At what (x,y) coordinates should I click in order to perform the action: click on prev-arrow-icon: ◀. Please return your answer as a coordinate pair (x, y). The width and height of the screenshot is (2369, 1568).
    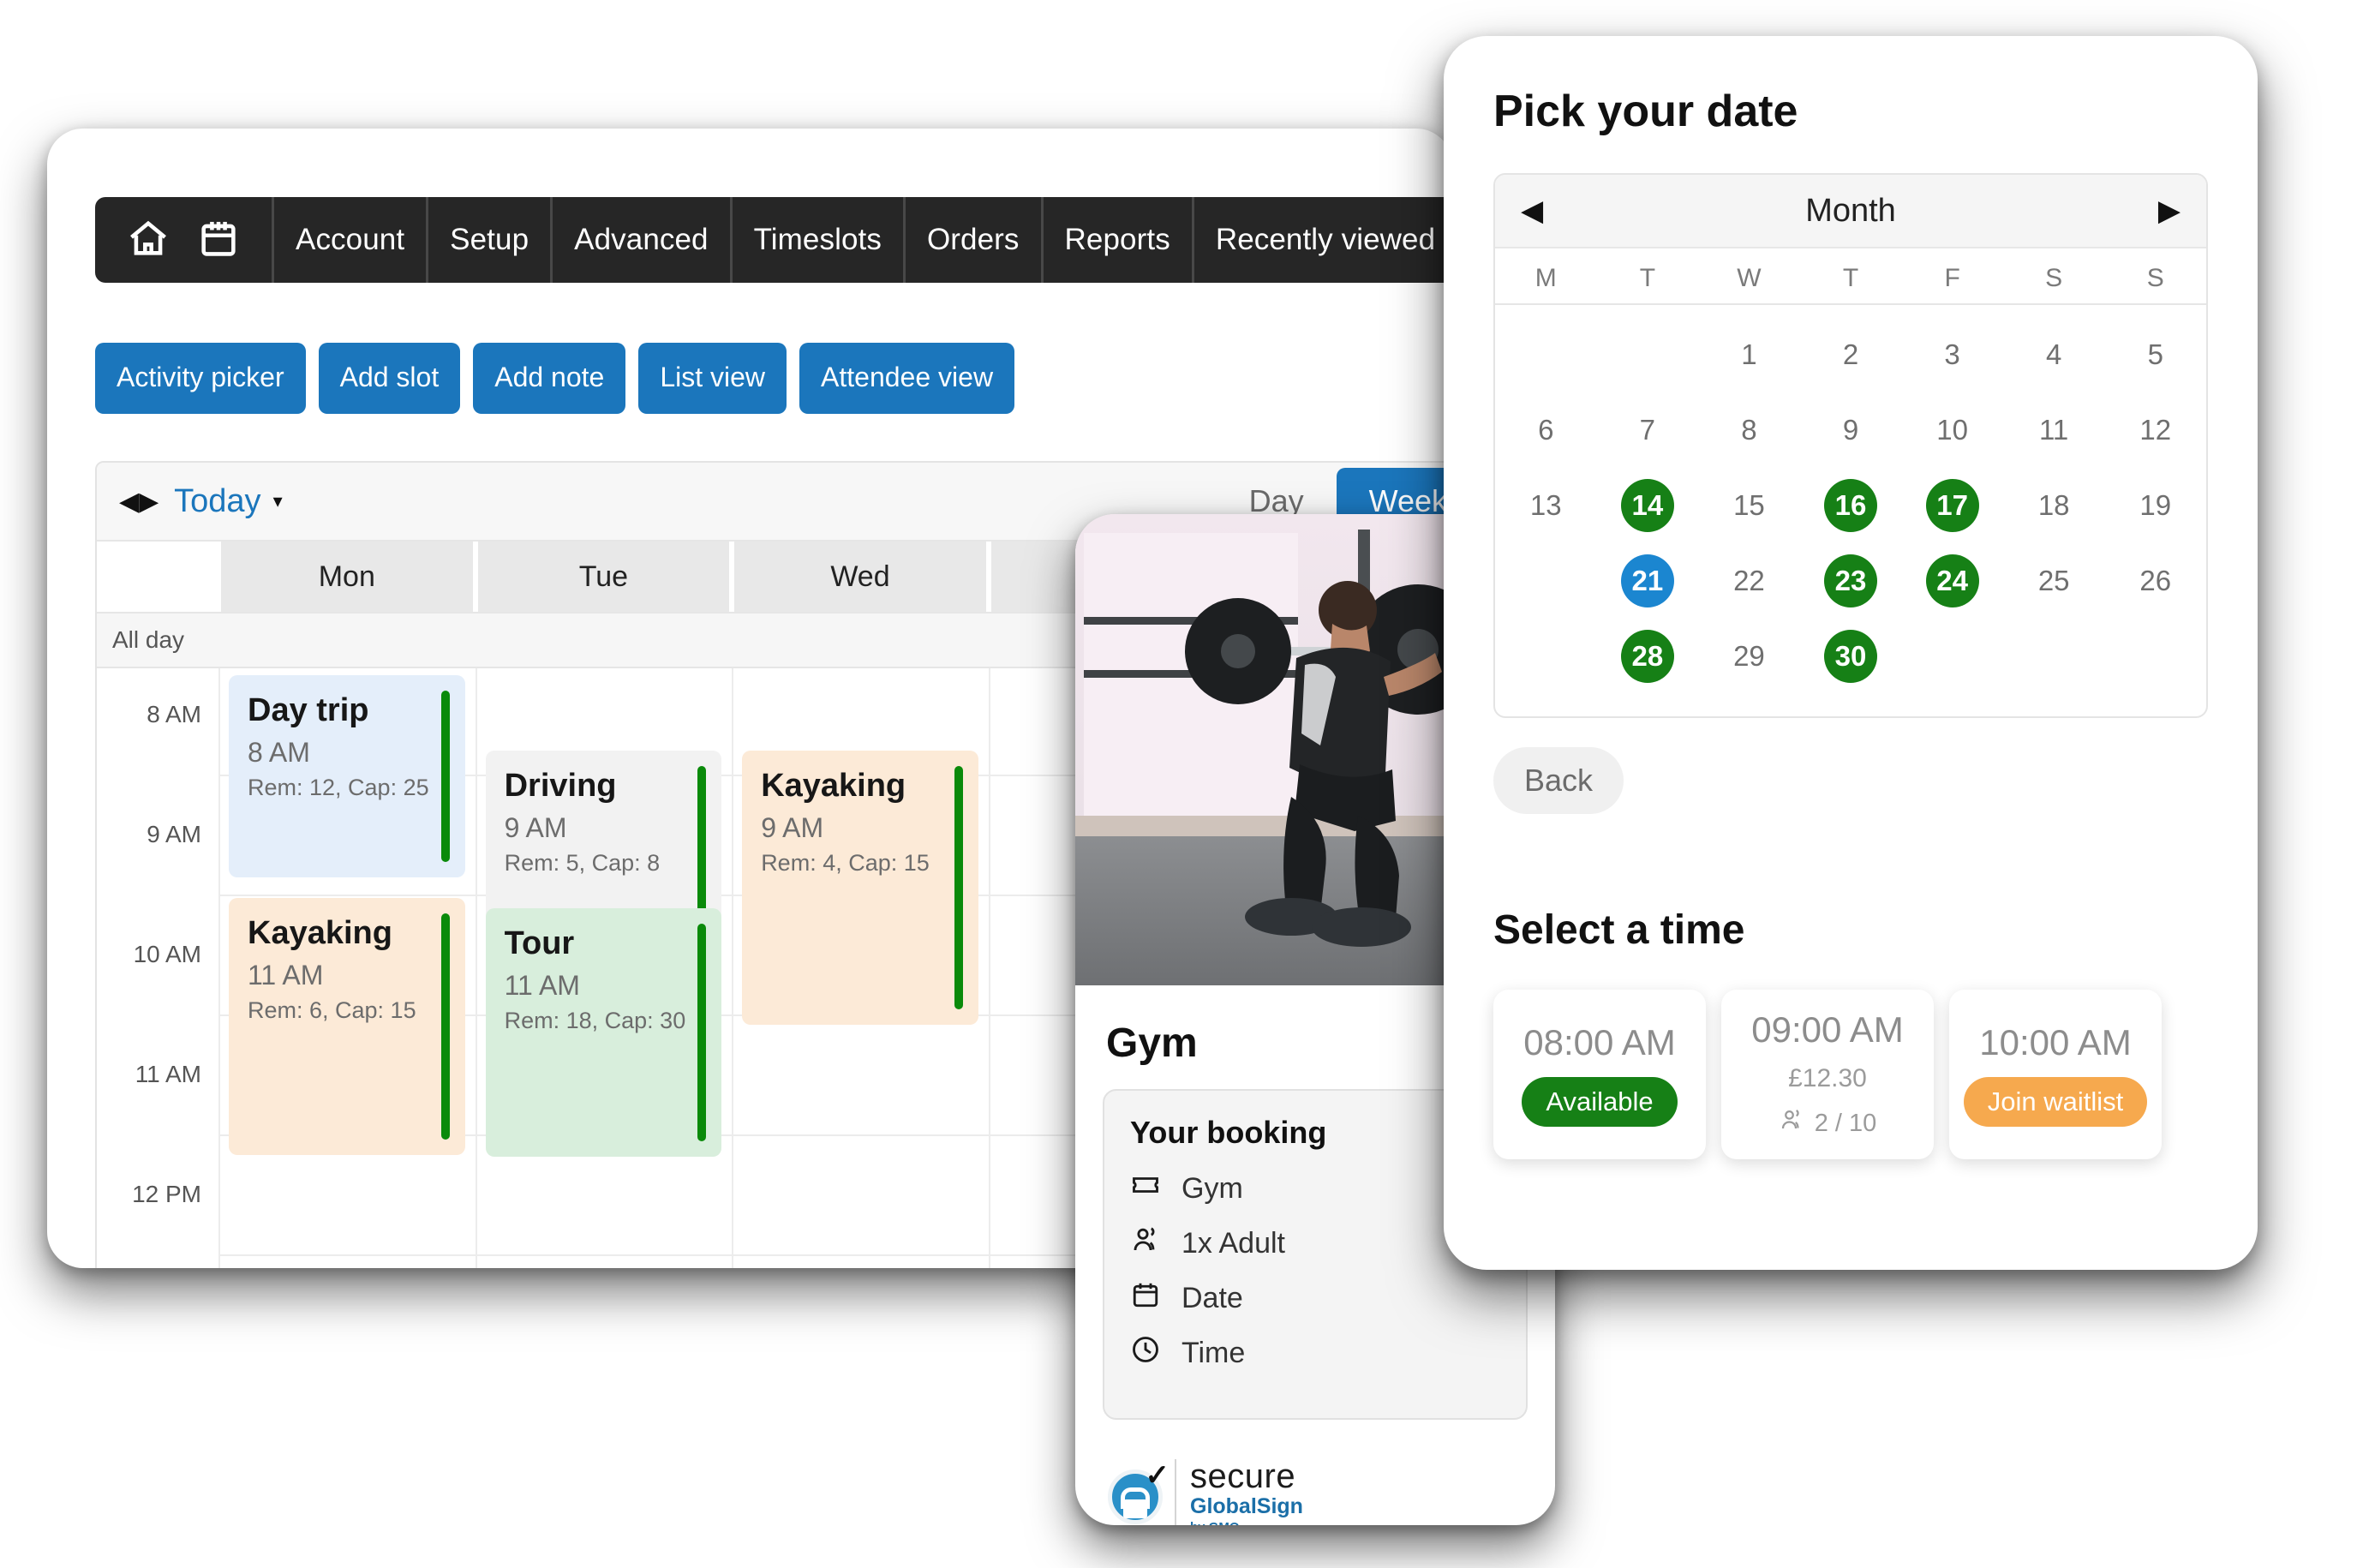
    Looking at the image, I should click on (129, 502).